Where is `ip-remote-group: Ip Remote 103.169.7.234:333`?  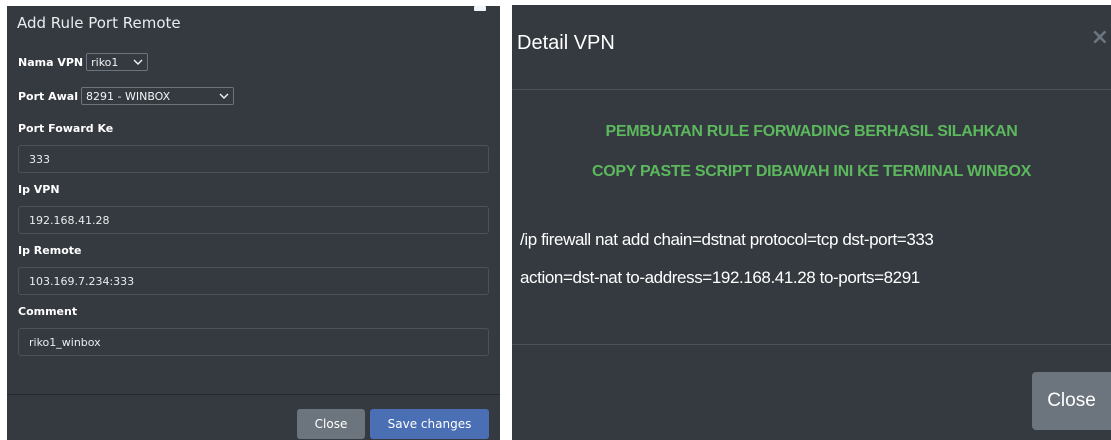
ip-remote-group: Ip Remote 103.169.7.234:333 is located at coordinates (254, 269).